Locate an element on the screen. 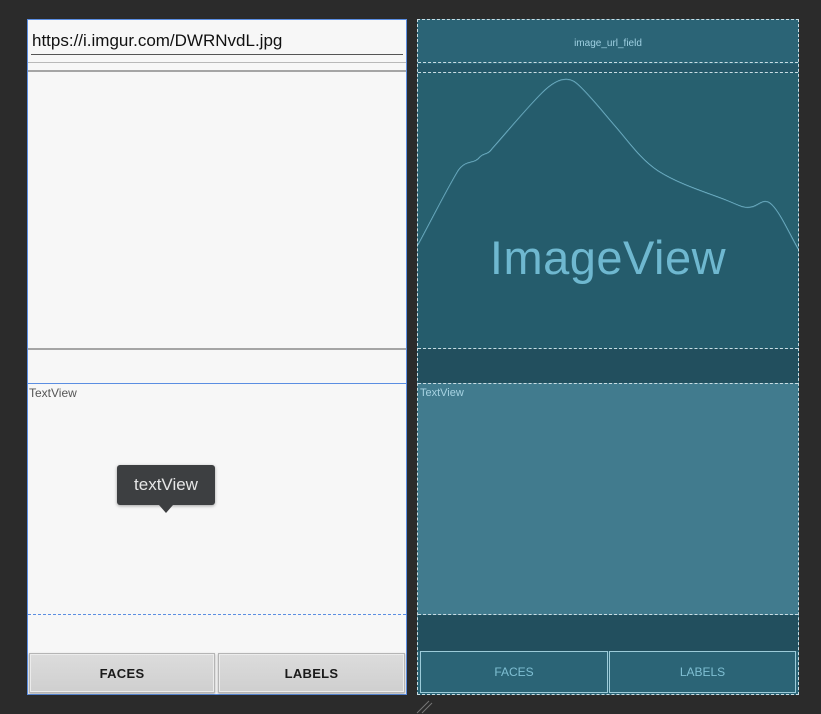  image-url-input: https://i.imgur.com/DWRNvdL.jpg is located at coordinates (157, 41).